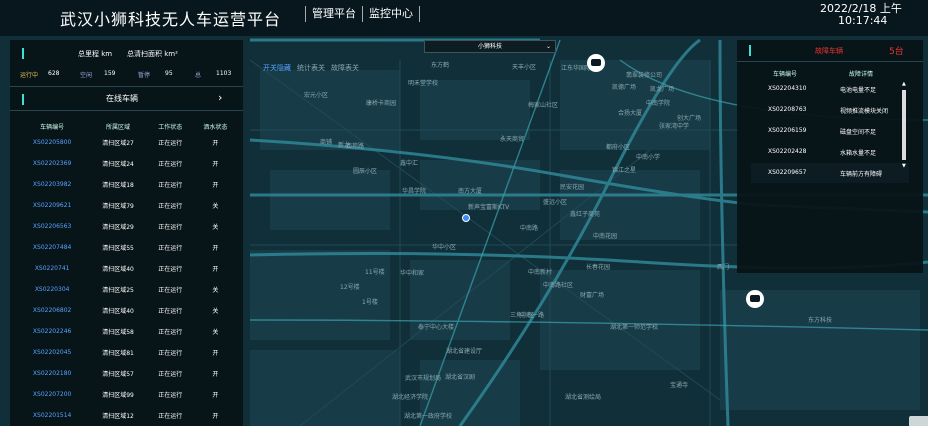 Image resolution: width=928 pixels, height=426 pixels. I want to click on scroll-thumb, so click(904, 125).